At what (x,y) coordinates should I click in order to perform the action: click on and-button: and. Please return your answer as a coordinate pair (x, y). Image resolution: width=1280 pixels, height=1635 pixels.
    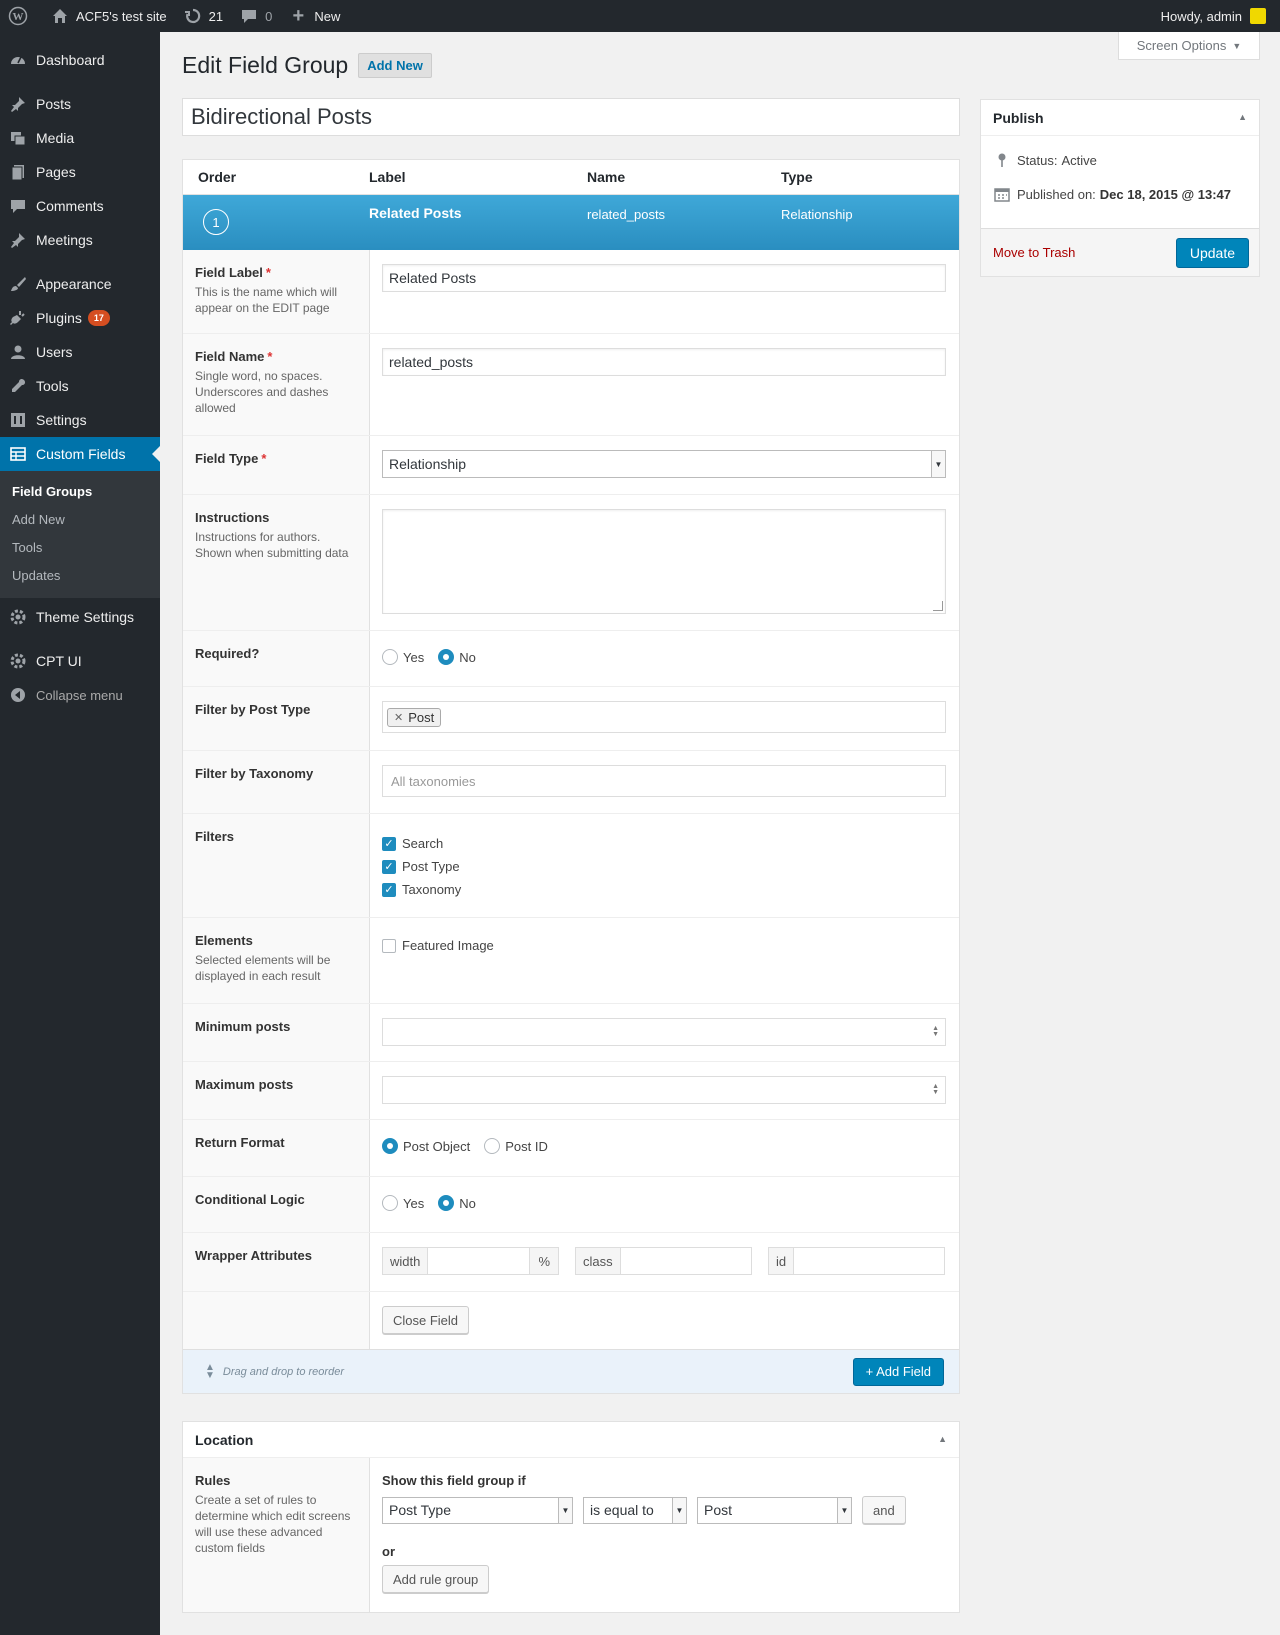
    Looking at the image, I should click on (884, 1510).